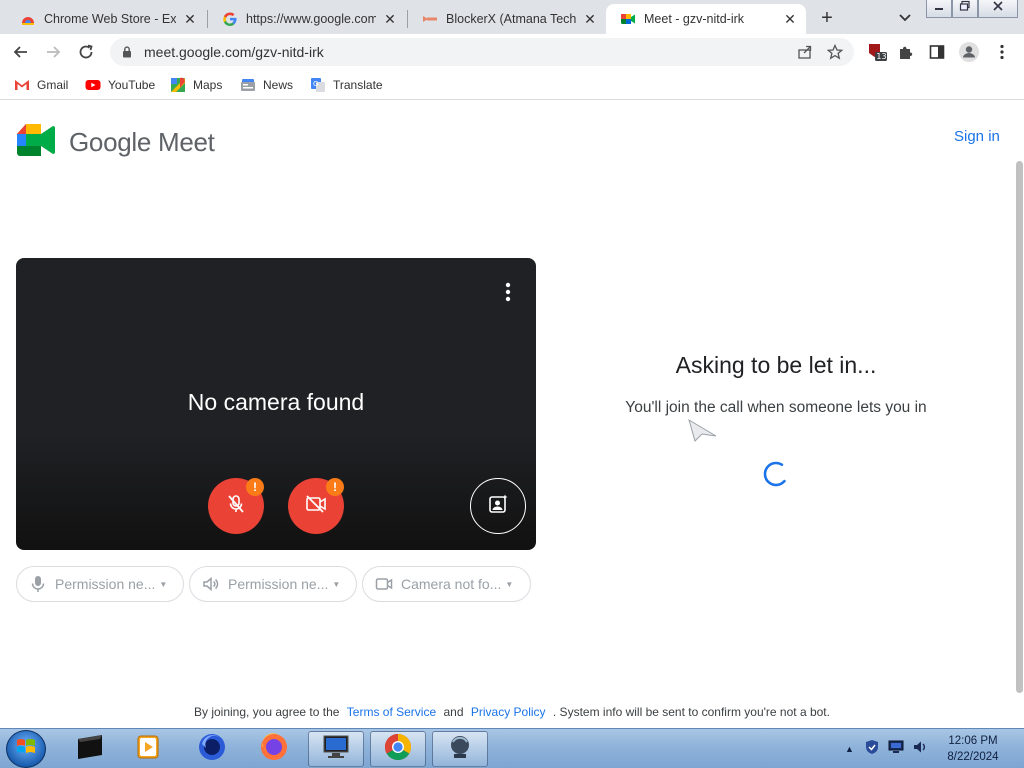 This screenshot has width=1024, height=768. What do you see at coordinates (236, 506) in the screenshot?
I see `microphone-off-icon` at bounding box center [236, 506].